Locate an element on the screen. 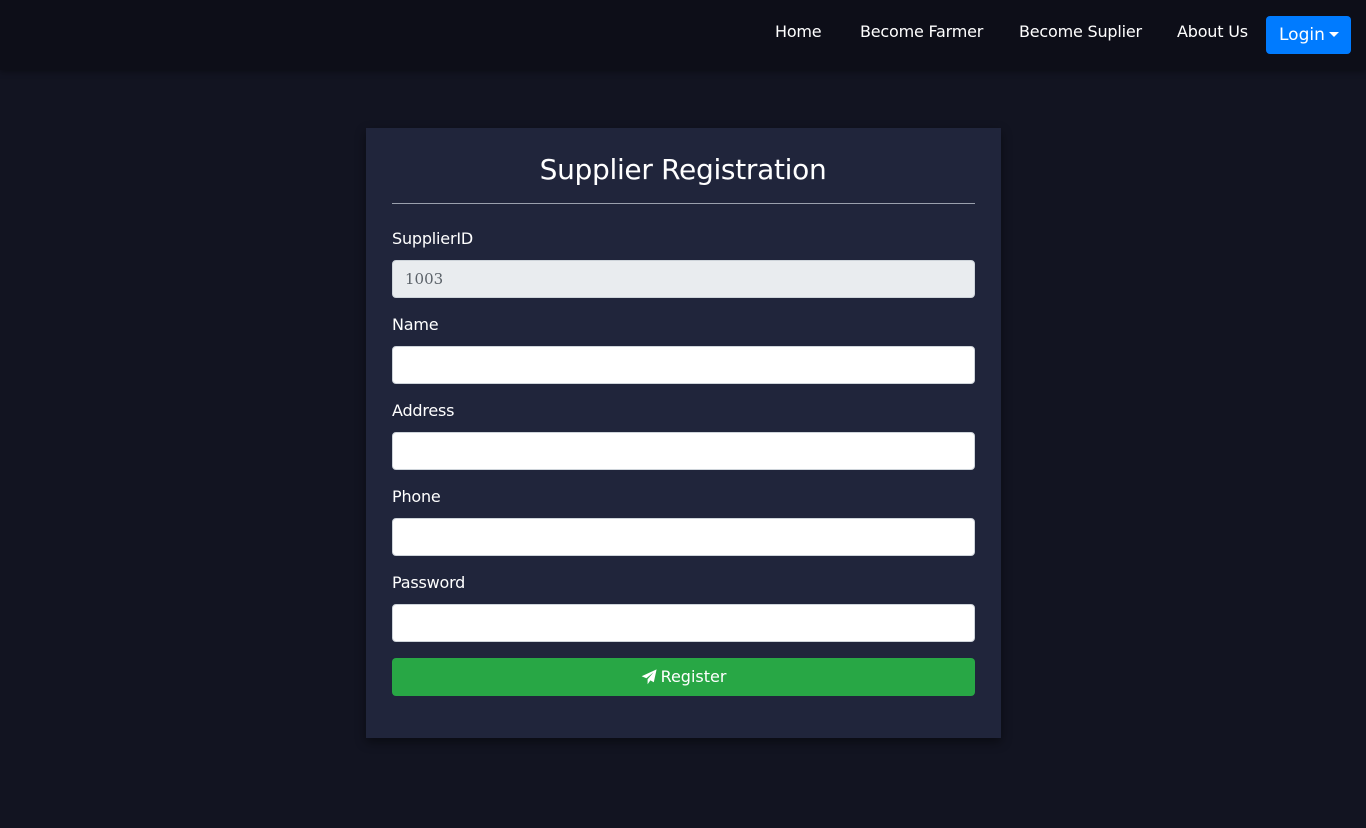  password-input is located at coordinates (683, 623).